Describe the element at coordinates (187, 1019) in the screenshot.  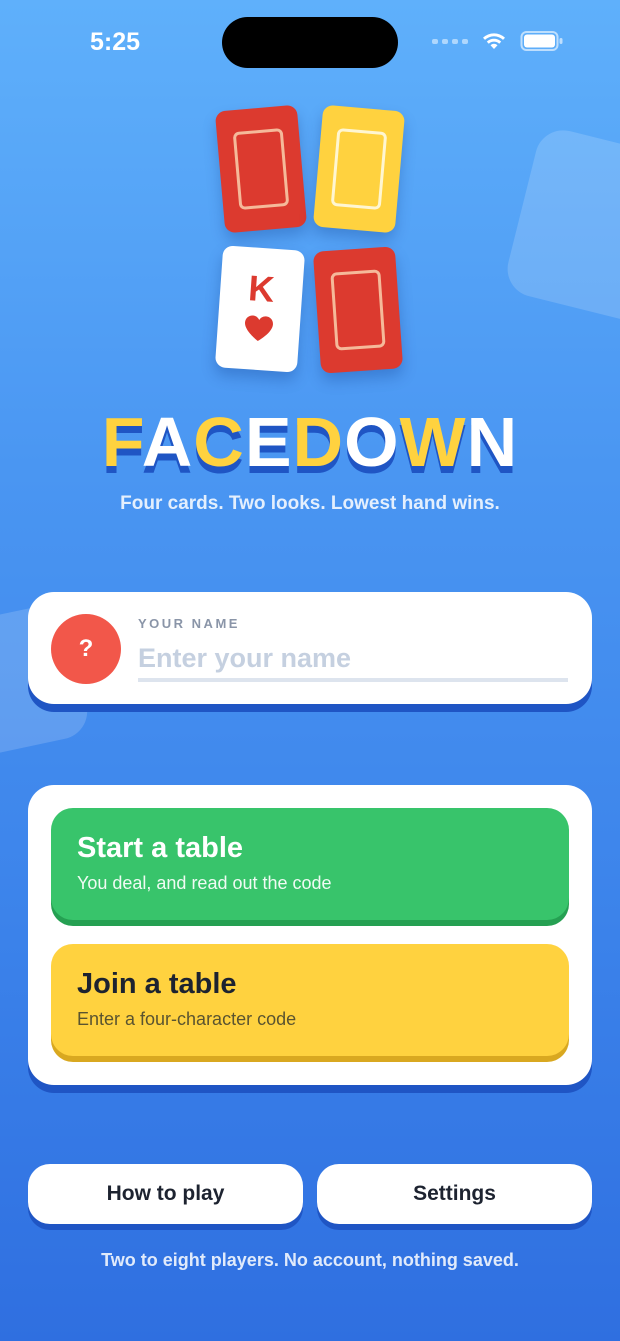
I see `join-table-subtitle: Enter a four-character code` at that location.